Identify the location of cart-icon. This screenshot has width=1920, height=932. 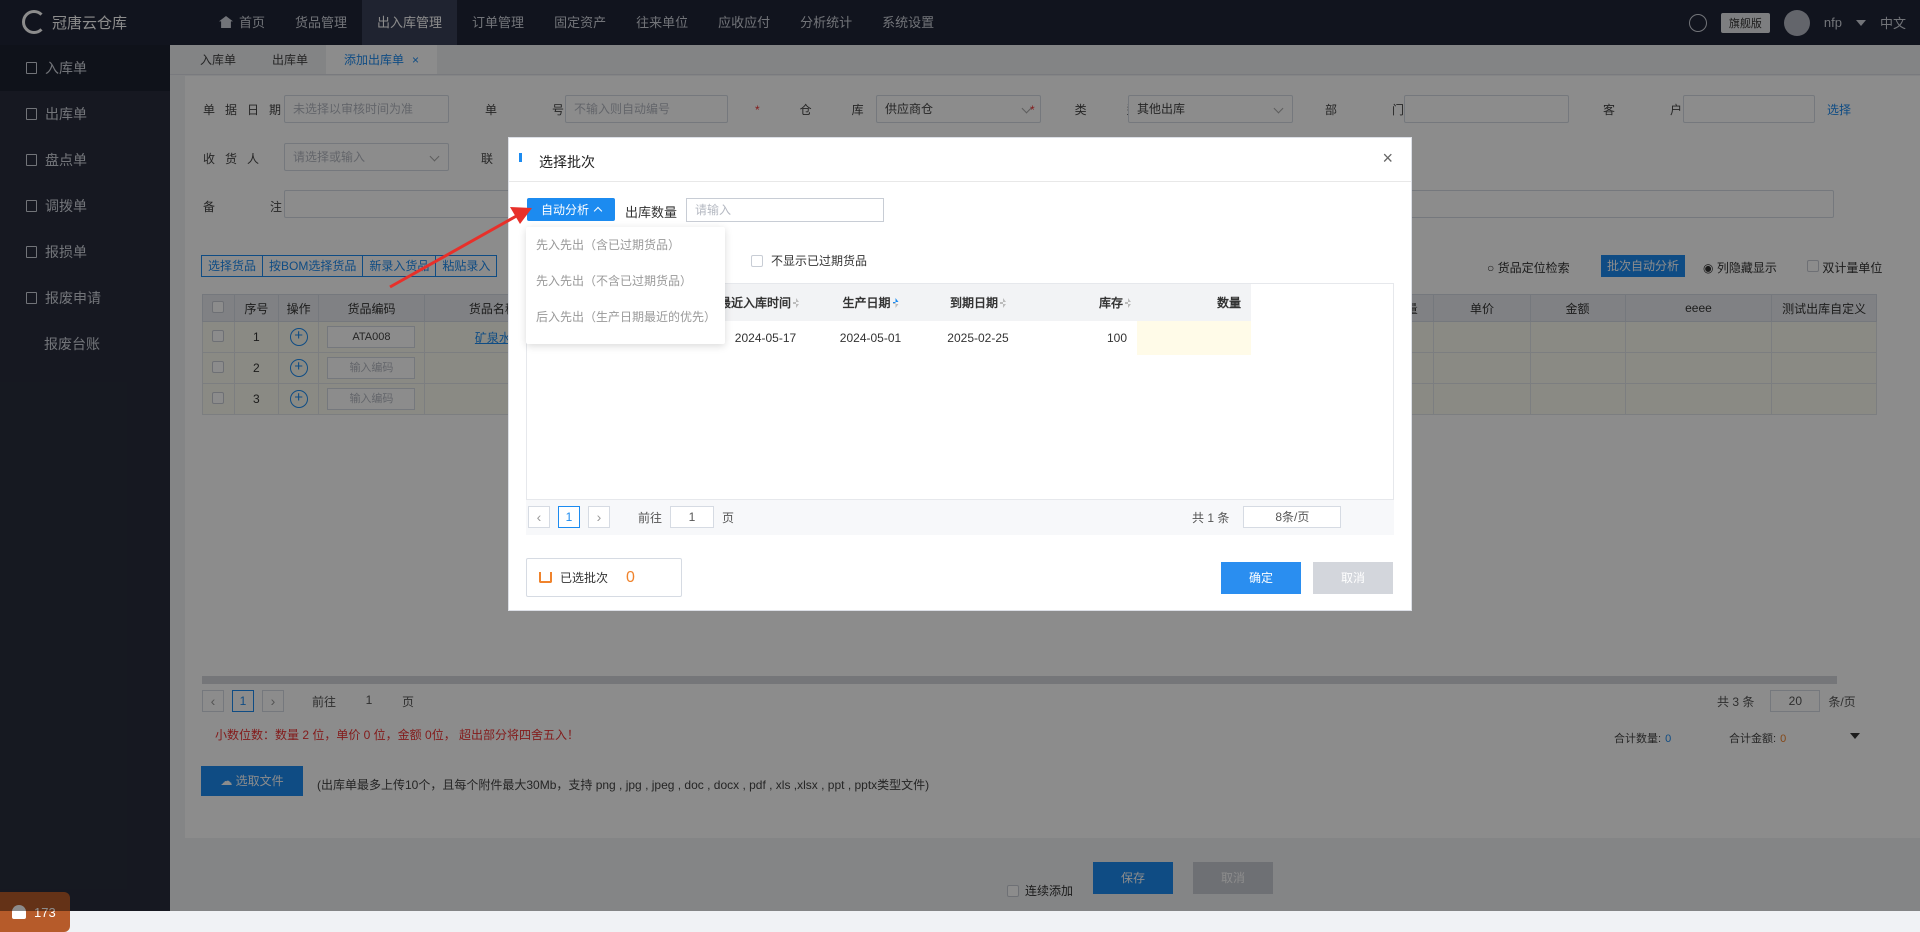
(545, 577).